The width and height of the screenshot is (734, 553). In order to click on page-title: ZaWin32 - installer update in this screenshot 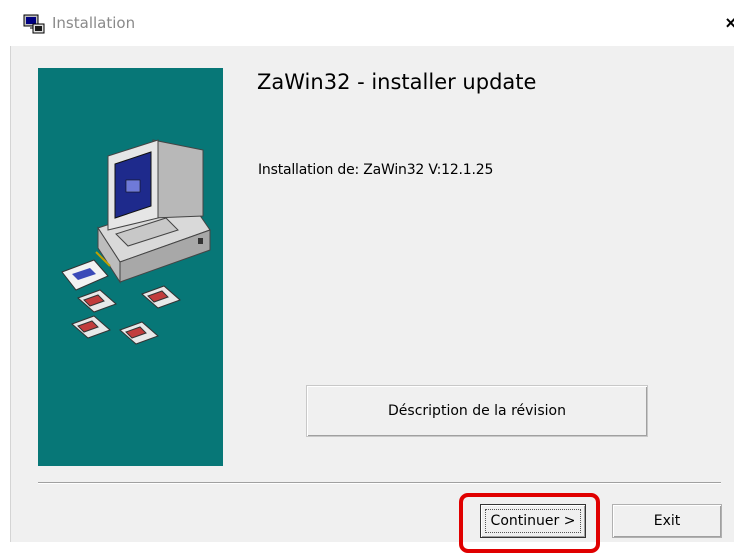, I will do `click(397, 82)`.